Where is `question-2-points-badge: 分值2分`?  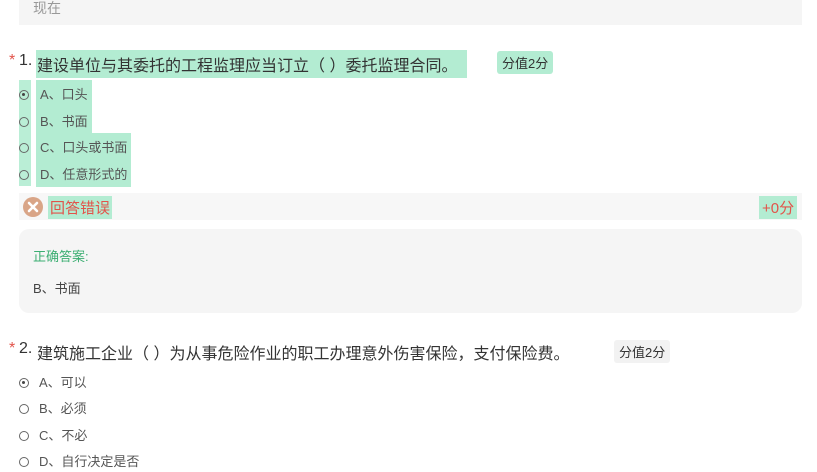 question-2-points-badge: 分值2分 is located at coordinates (642, 351).